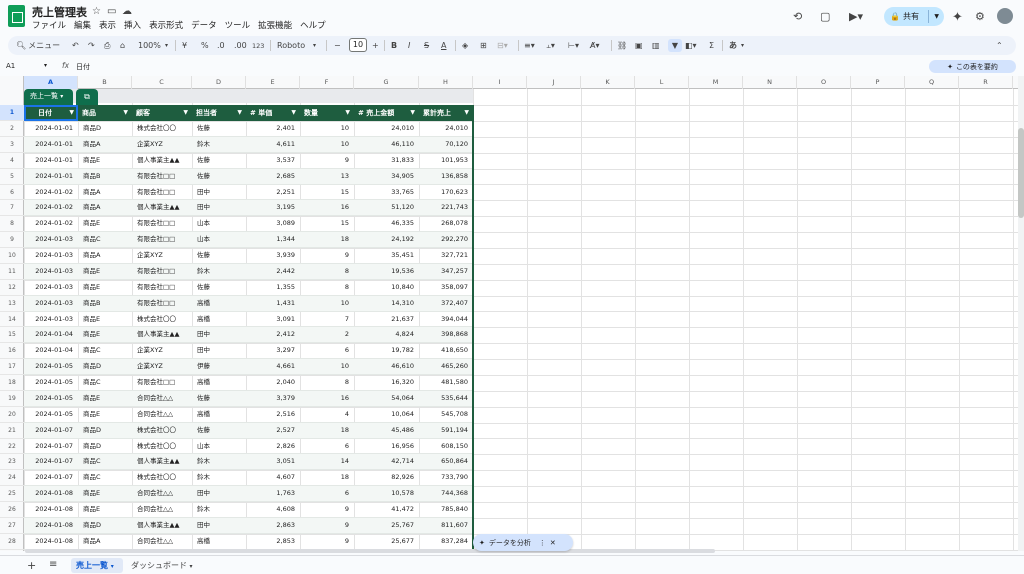  What do you see at coordinates (662, 82) in the screenshot?
I see `column-header: L` at bounding box center [662, 82].